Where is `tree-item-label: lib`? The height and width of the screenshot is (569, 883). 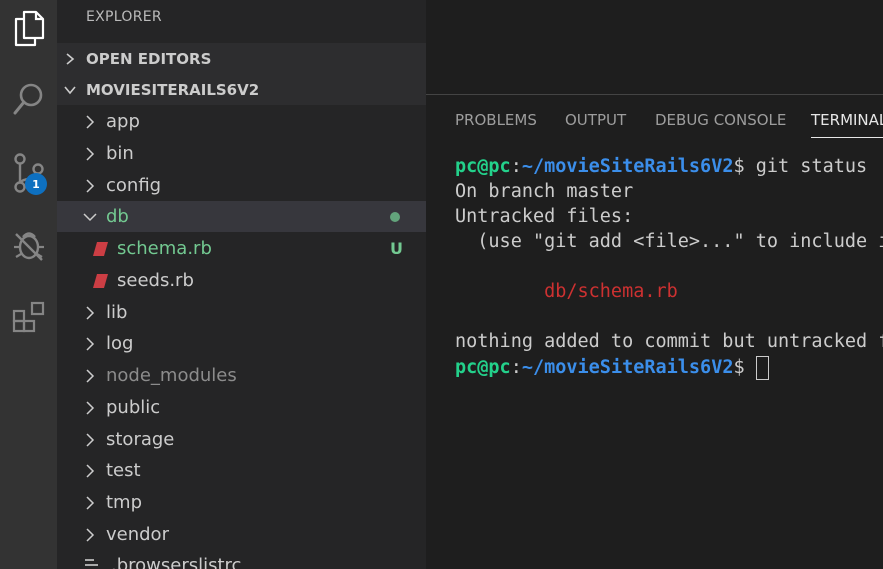
tree-item-label: lib is located at coordinates (117, 312).